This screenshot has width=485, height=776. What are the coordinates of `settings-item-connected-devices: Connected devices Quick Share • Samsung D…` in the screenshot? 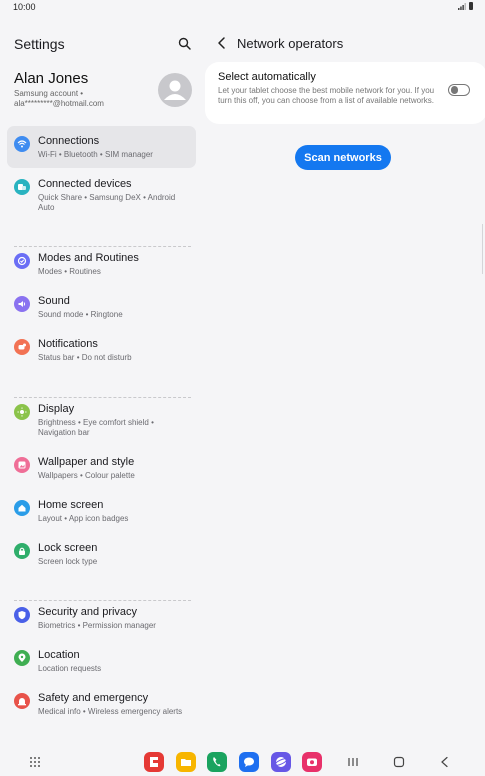 It's located at (101, 195).